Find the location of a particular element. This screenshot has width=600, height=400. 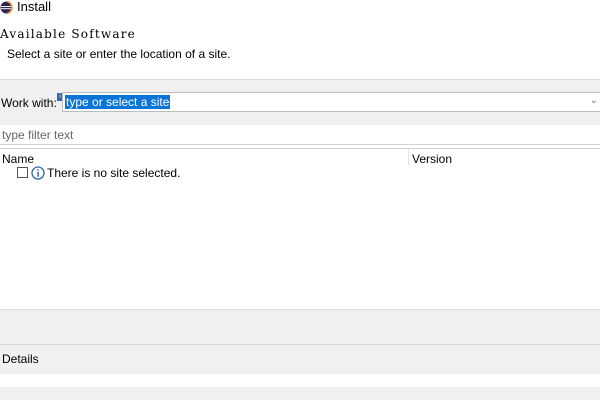

row-name: There is no site selected. is located at coordinates (114, 173).